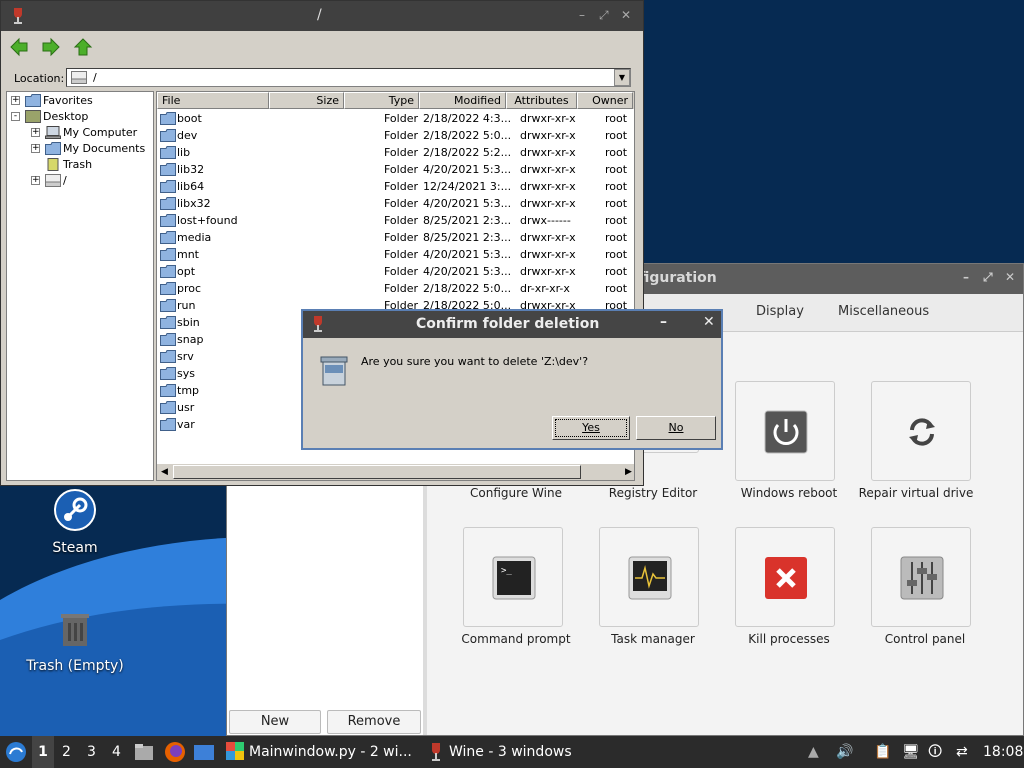 The width and height of the screenshot is (1024, 768). I want to click on column-header-size: Size, so click(306, 100).